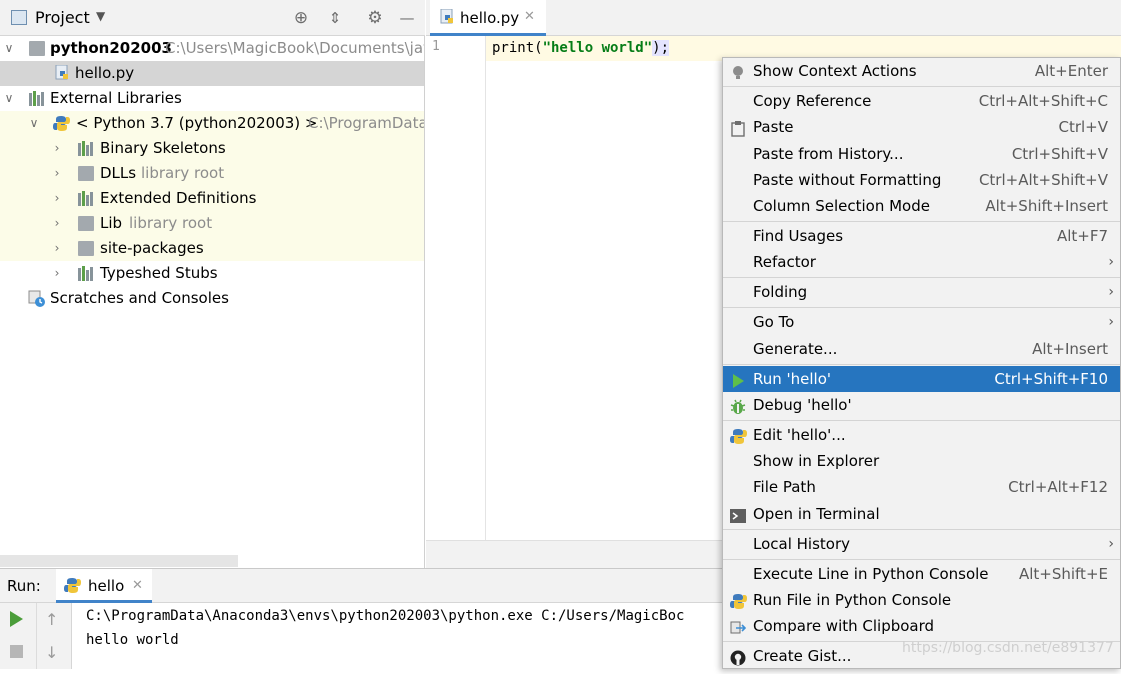 This screenshot has height=674, width=1121. I want to click on tree-label: Scratches and Consoles, so click(139, 298).